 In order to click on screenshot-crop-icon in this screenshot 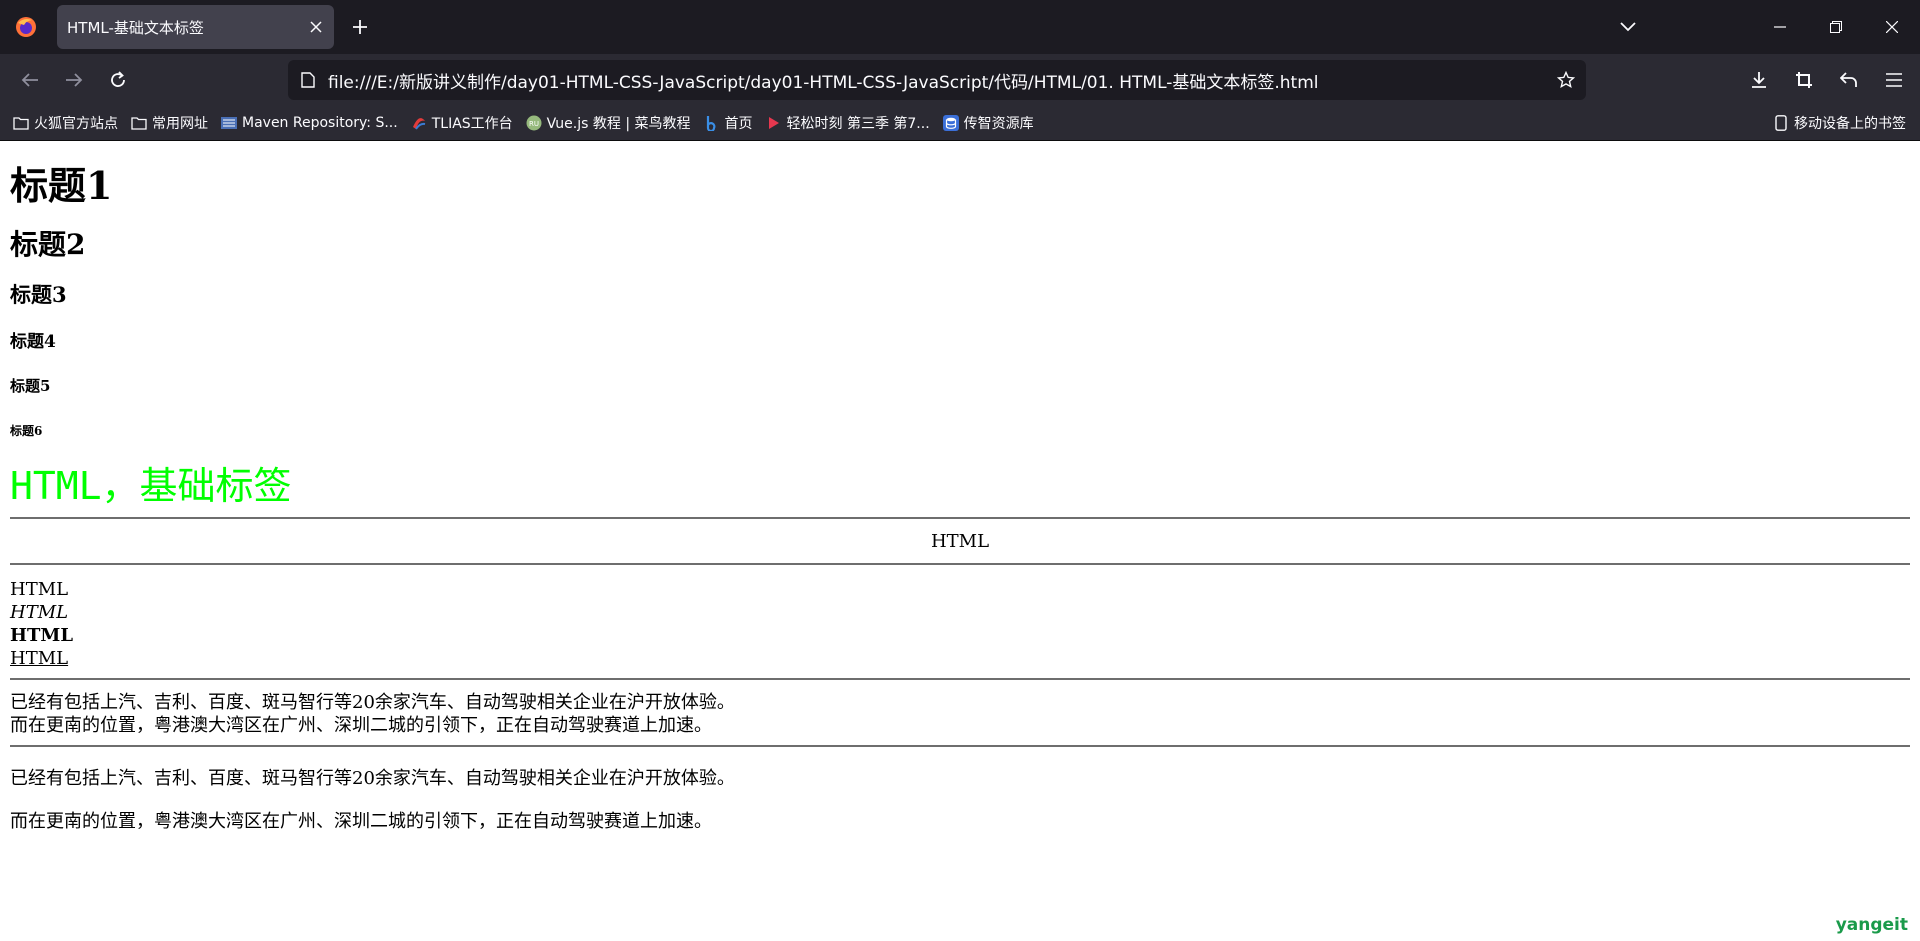, I will do `click(1803, 80)`.